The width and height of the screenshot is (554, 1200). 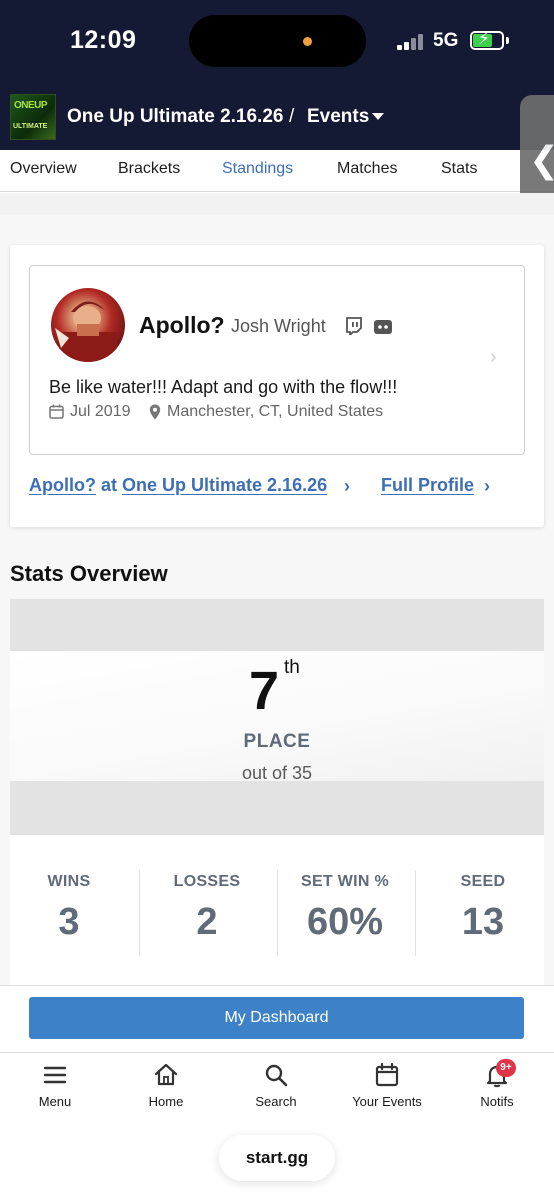 I want to click on stat-set-win-percent: SET WIN % 60%, so click(x=345, y=908).